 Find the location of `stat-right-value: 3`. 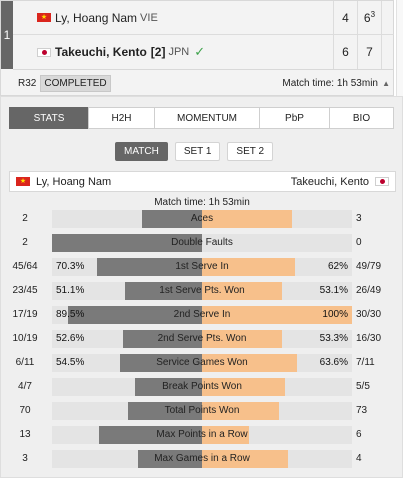

stat-right-value: 3 is located at coordinates (359, 218).